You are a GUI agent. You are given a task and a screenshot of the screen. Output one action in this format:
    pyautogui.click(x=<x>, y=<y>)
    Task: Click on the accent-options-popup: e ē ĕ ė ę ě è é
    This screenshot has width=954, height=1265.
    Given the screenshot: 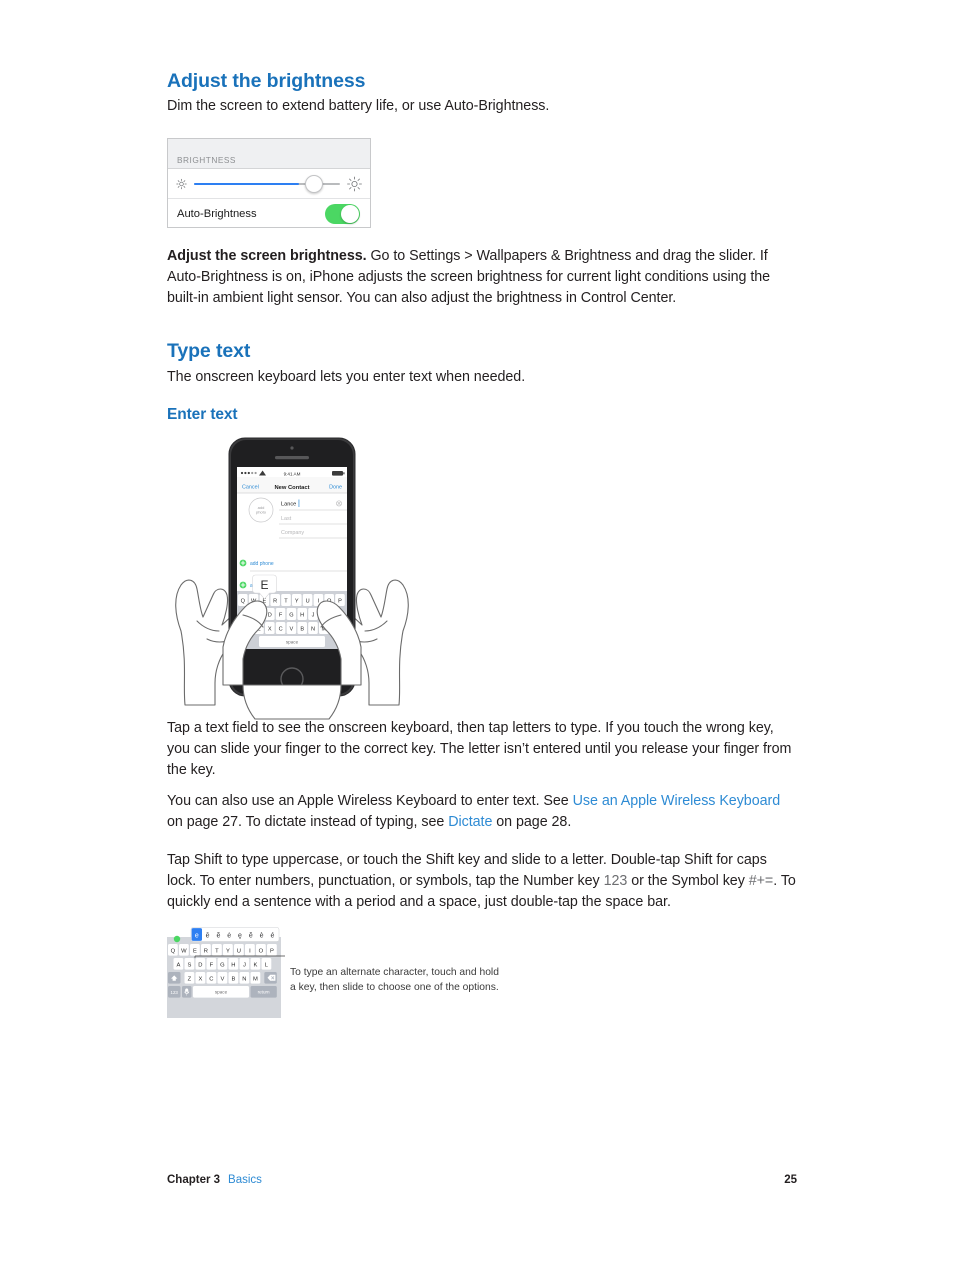 What is the action you would take?
    pyautogui.click(x=235, y=934)
    